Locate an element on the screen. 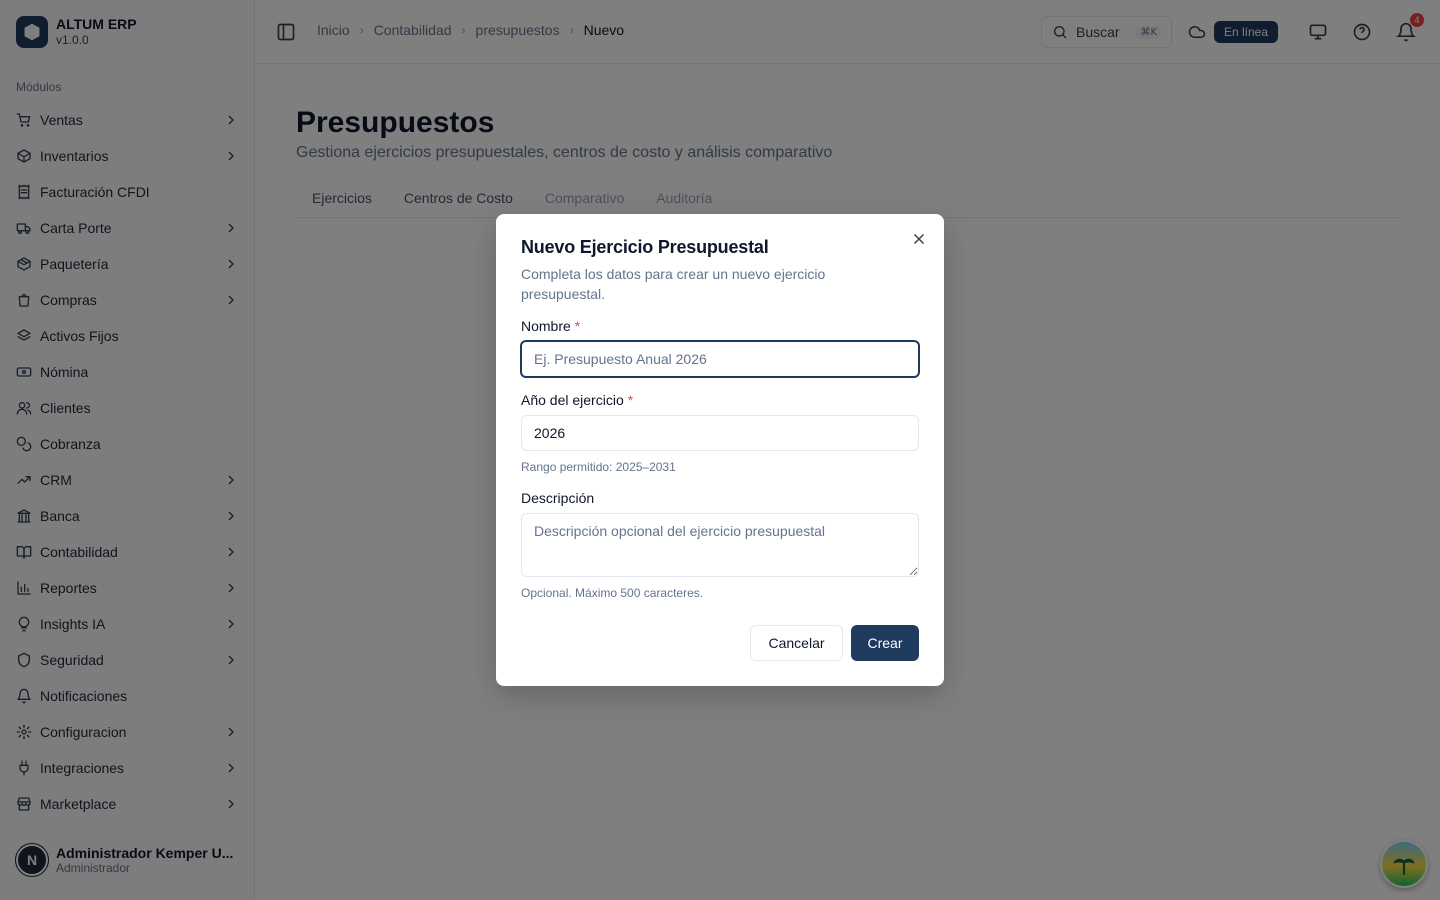 This screenshot has width=1440, height=900. description-hint: Opcional. Máximo 500 caracteres. is located at coordinates (612, 593).